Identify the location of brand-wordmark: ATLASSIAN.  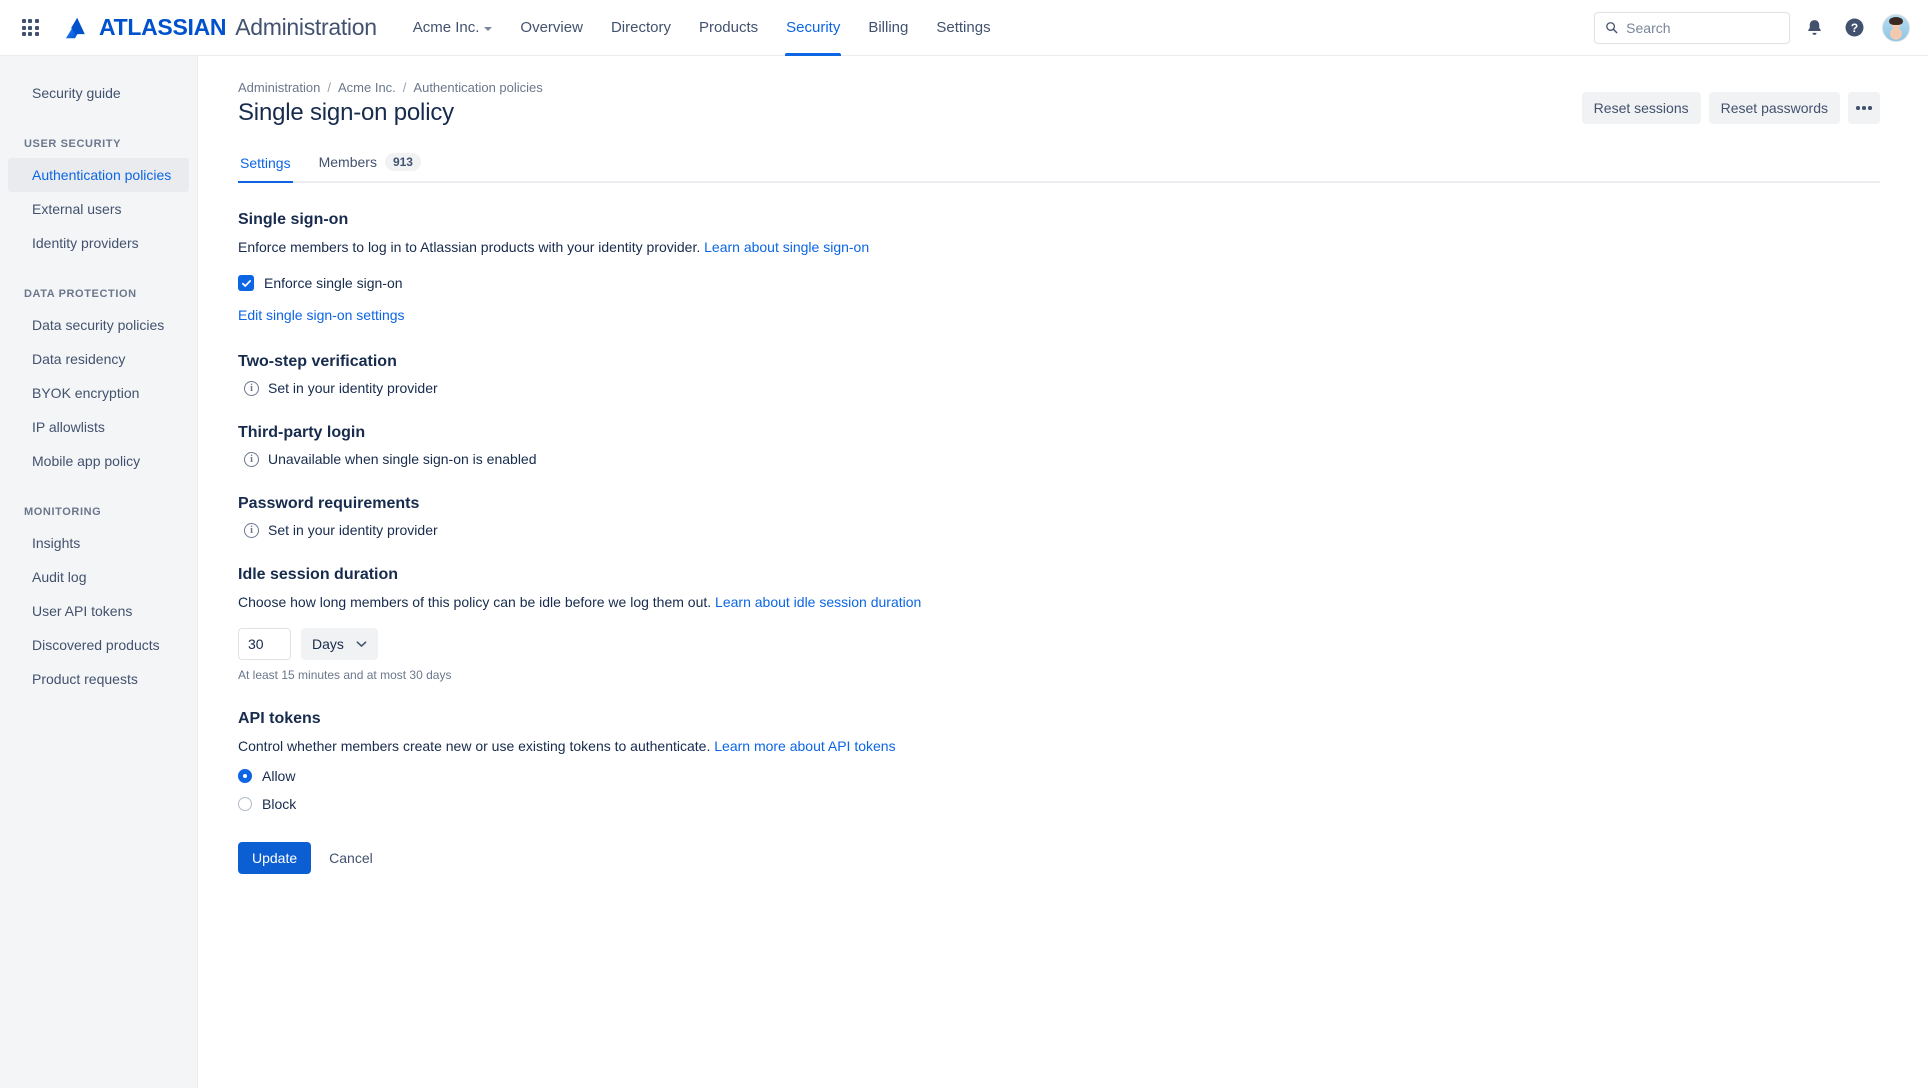
(163, 27).